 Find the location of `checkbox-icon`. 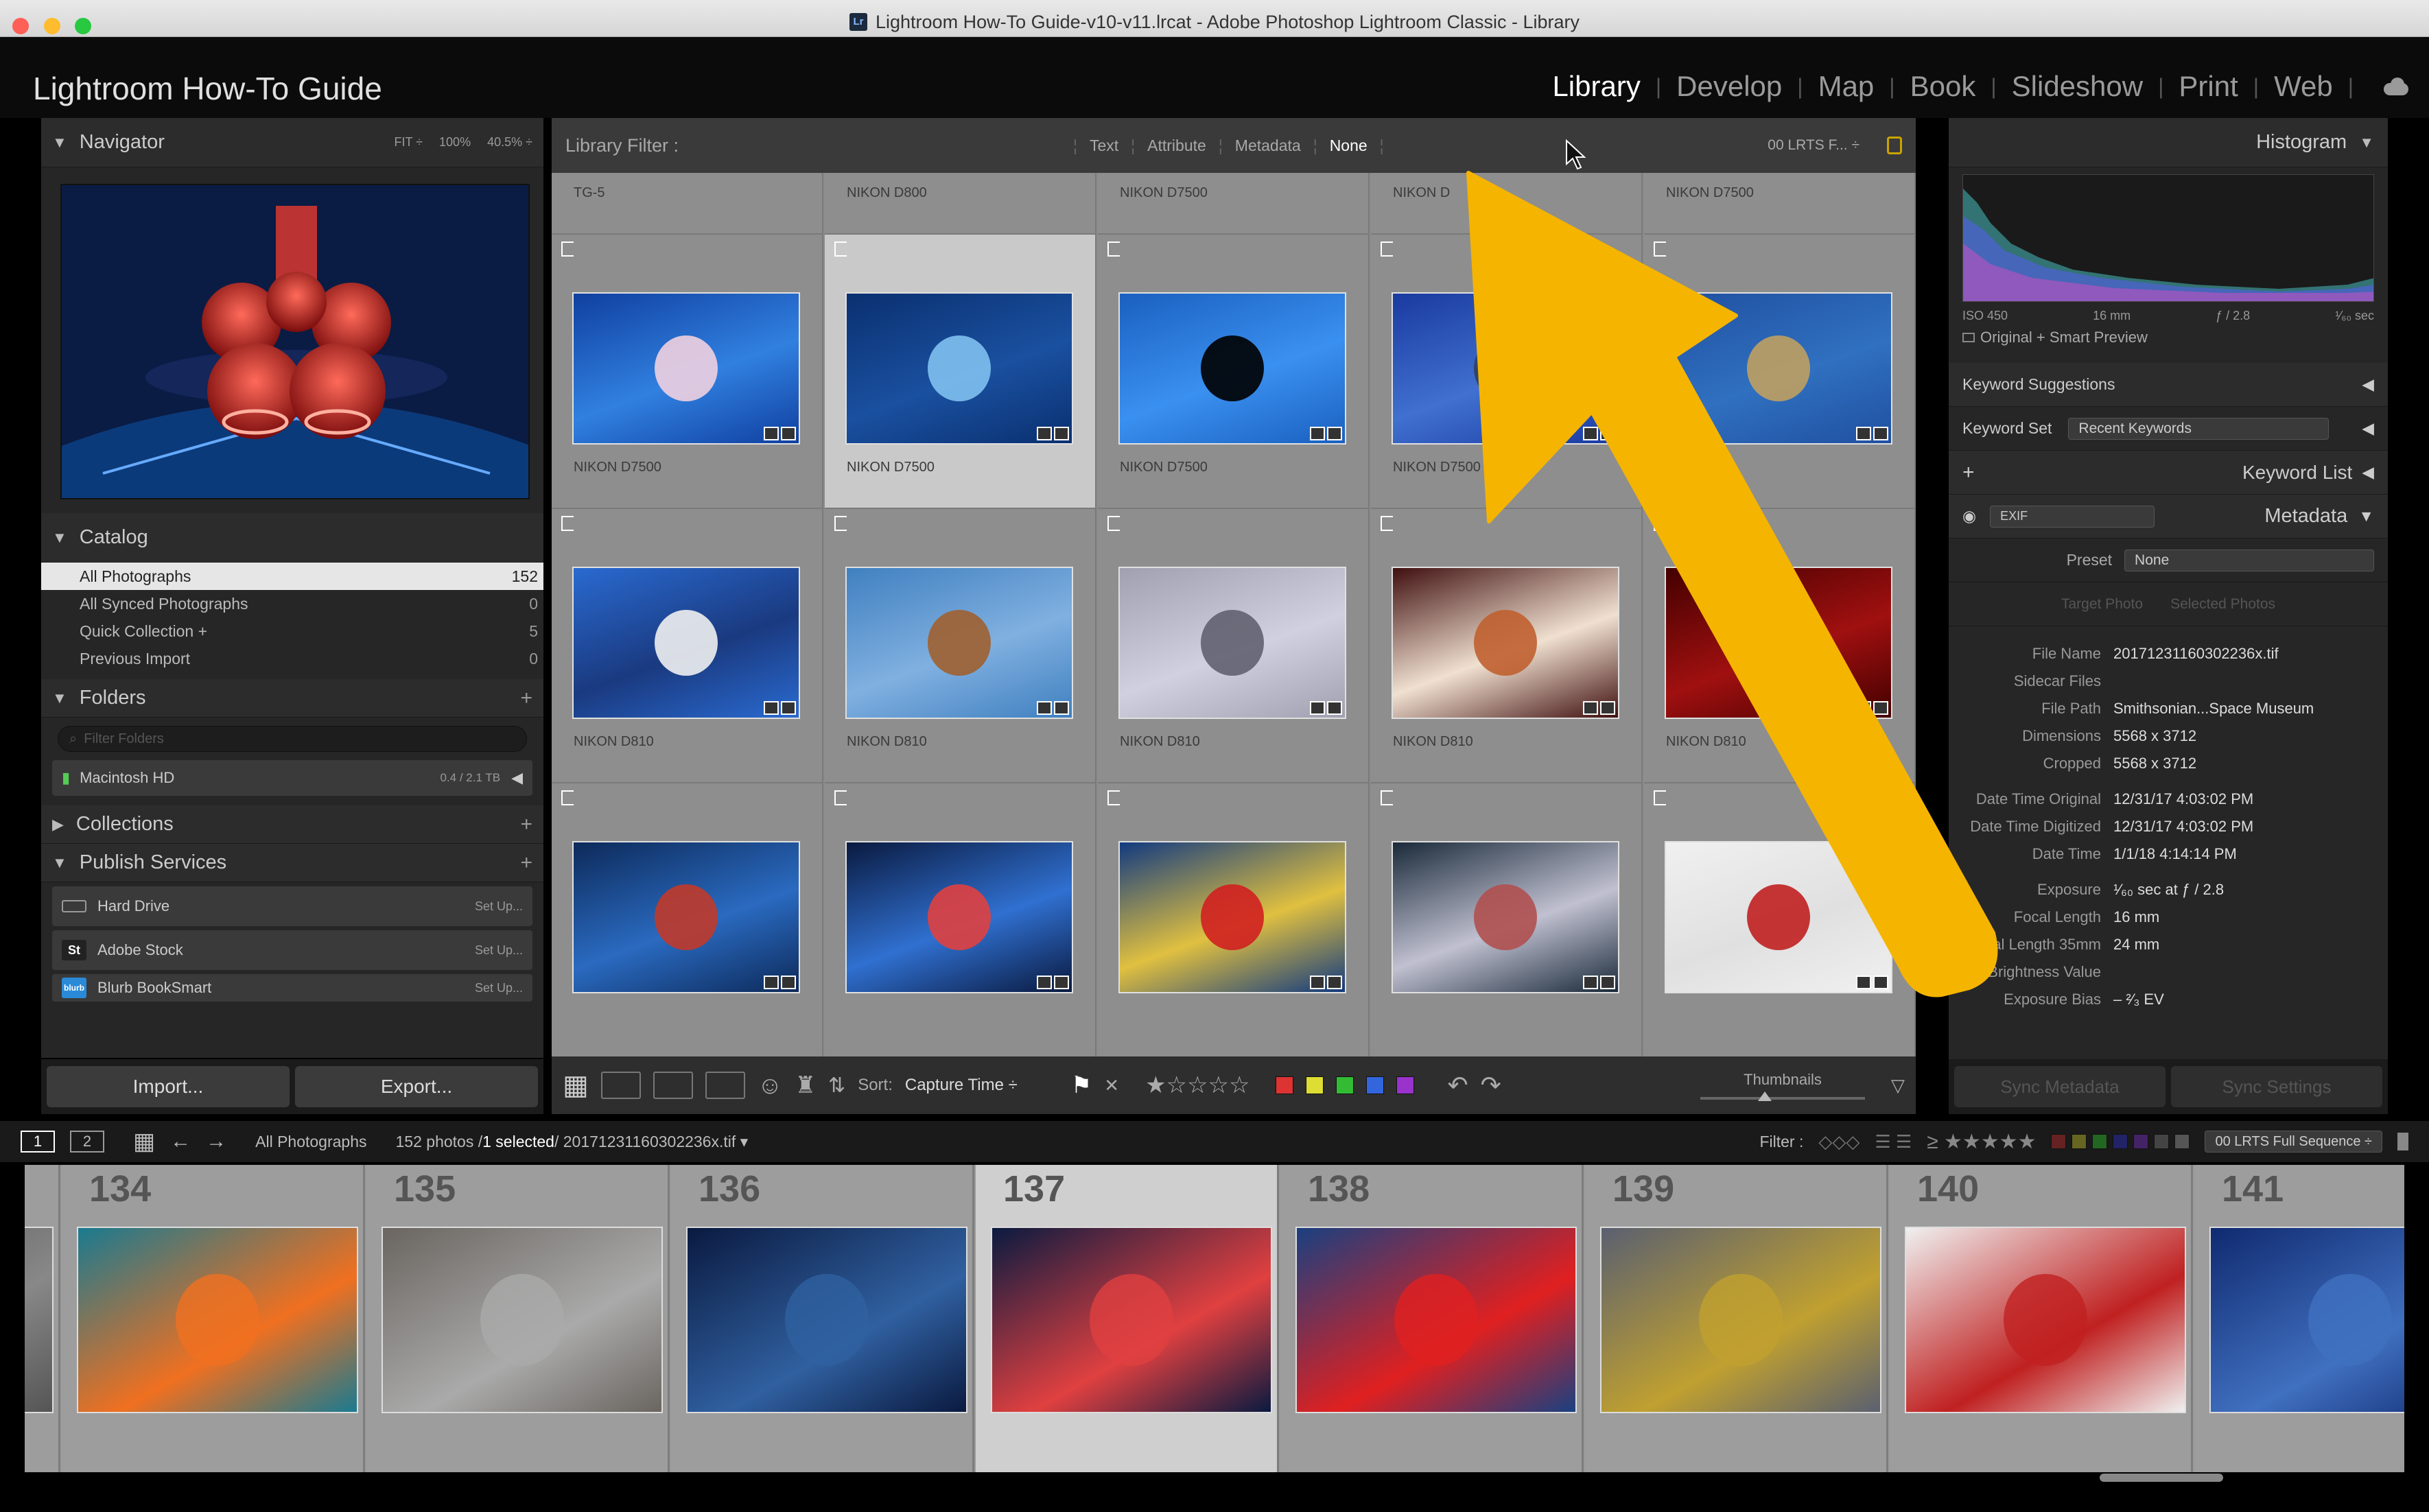

checkbox-icon is located at coordinates (1969, 337).